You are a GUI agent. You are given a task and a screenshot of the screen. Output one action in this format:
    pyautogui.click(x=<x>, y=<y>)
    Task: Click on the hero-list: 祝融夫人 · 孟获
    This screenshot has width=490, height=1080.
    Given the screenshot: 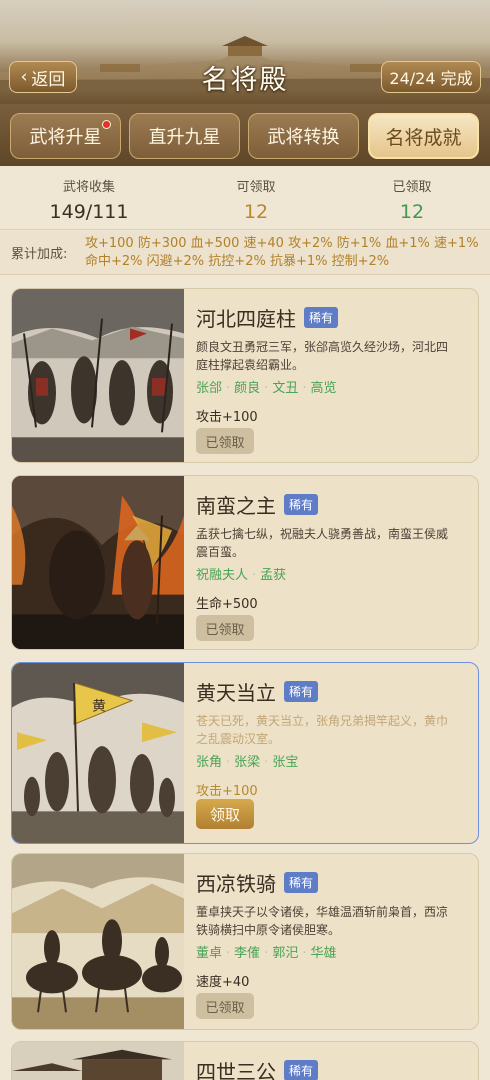 What is the action you would take?
    pyautogui.click(x=241, y=575)
    